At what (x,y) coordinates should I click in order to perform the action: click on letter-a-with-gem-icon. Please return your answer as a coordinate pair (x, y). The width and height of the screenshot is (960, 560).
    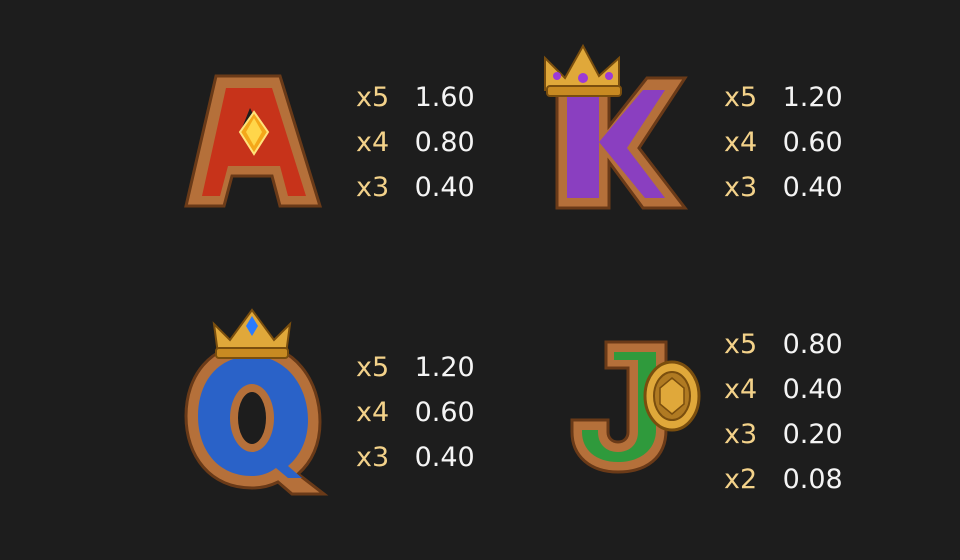
    Looking at the image, I should click on (253, 141).